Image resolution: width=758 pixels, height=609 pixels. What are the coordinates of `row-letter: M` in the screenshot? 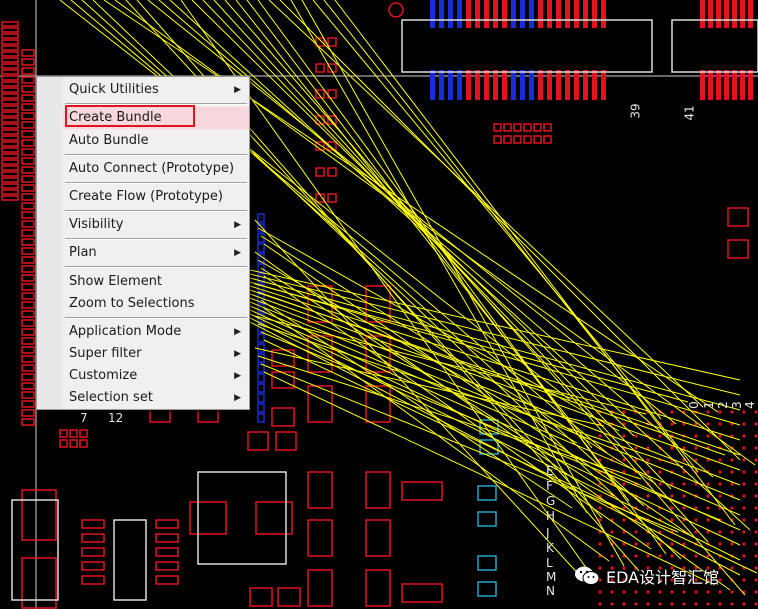 It's located at (551, 577).